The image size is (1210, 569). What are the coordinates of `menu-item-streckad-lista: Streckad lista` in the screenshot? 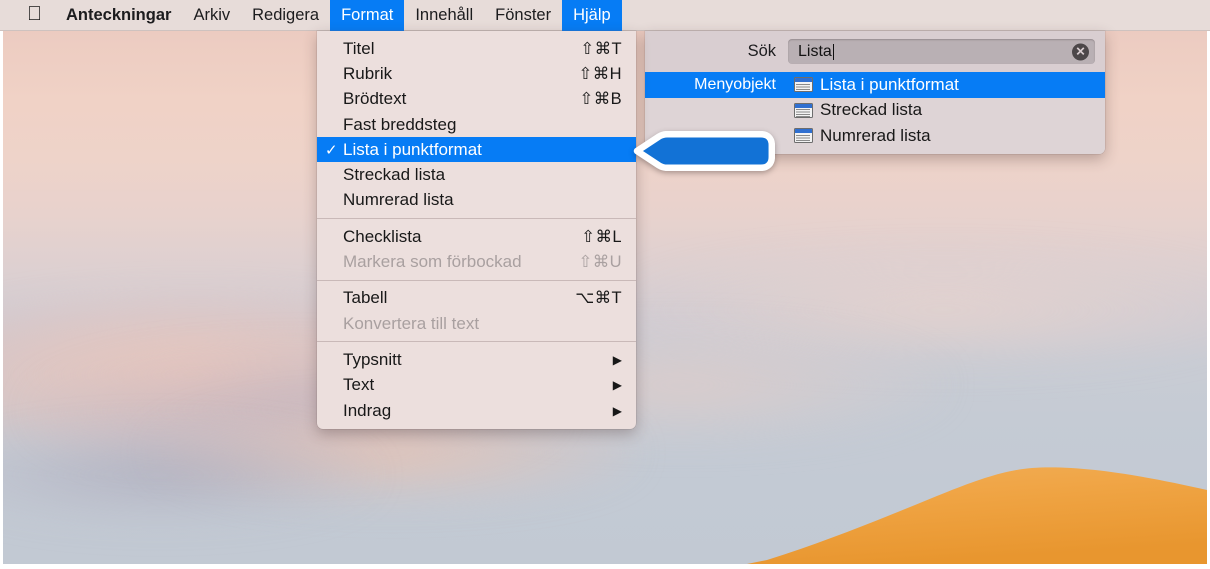 It's located at (476, 174).